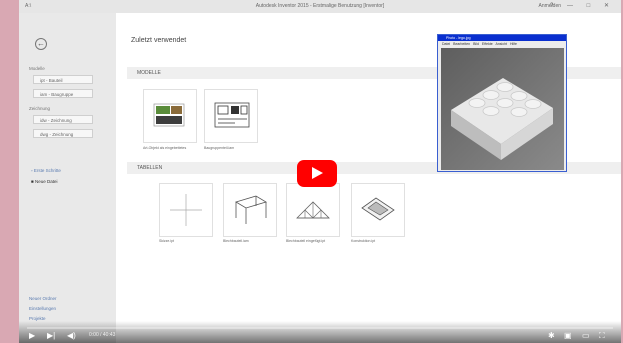 This screenshot has width=623, height=343. Describe the element at coordinates (446, 44) in the screenshot. I see `menu-item: Datei` at that location.